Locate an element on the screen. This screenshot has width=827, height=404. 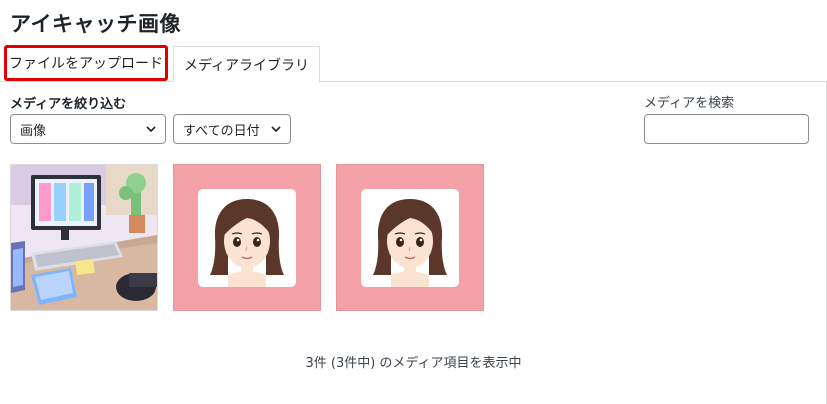
media-item-desk is located at coordinates (84, 237).